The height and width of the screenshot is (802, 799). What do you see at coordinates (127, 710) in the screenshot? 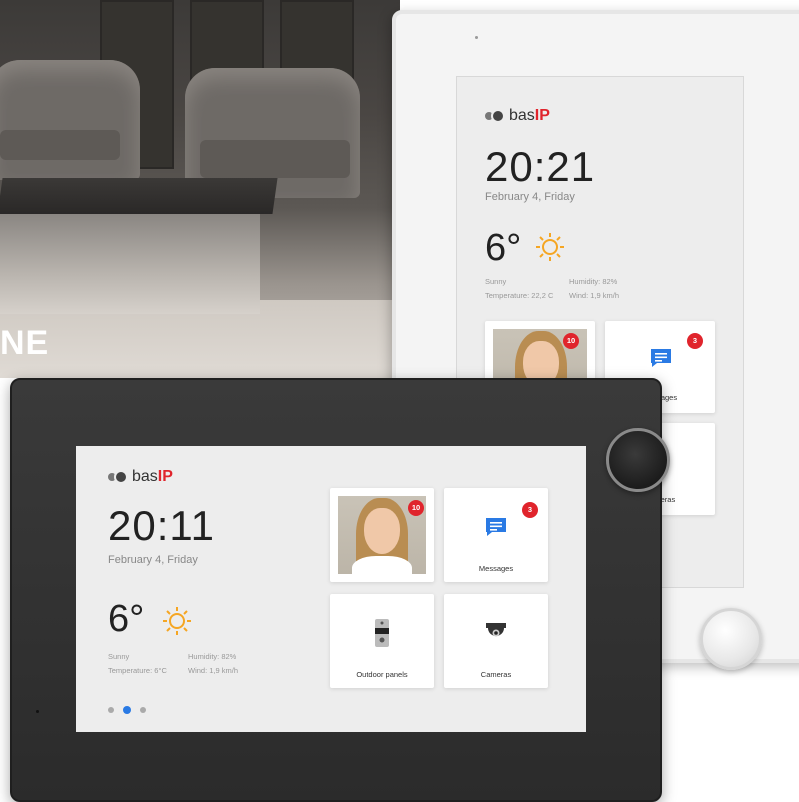
I see `page-dot-active` at bounding box center [127, 710].